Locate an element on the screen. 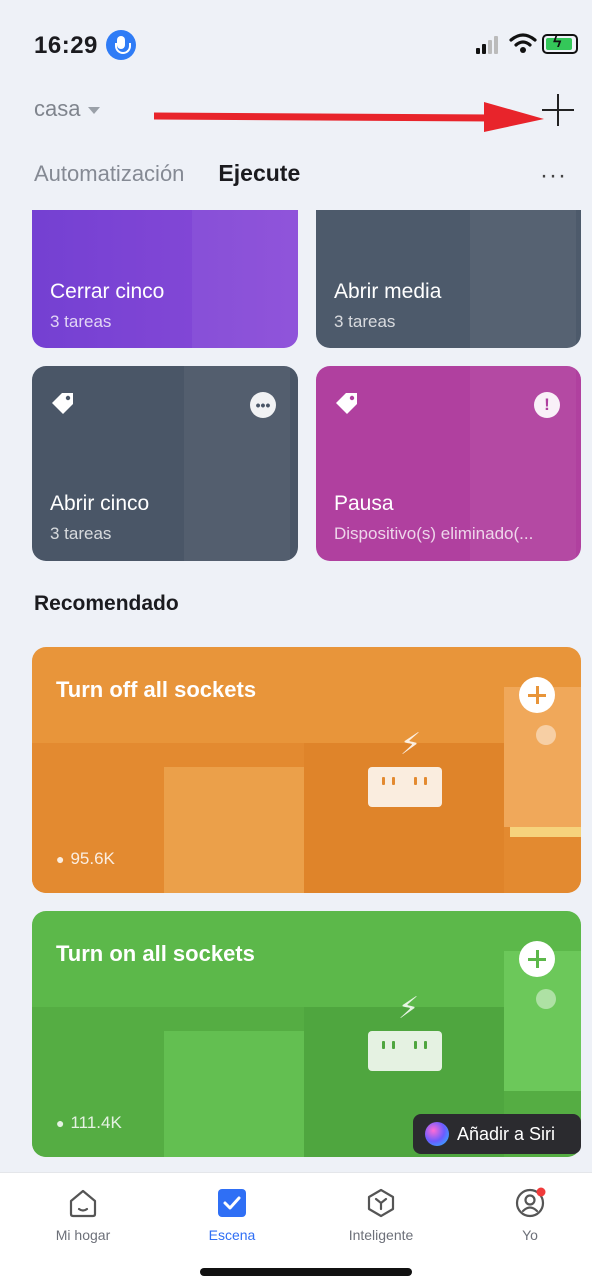  more-icon: ••• is located at coordinates (263, 405).